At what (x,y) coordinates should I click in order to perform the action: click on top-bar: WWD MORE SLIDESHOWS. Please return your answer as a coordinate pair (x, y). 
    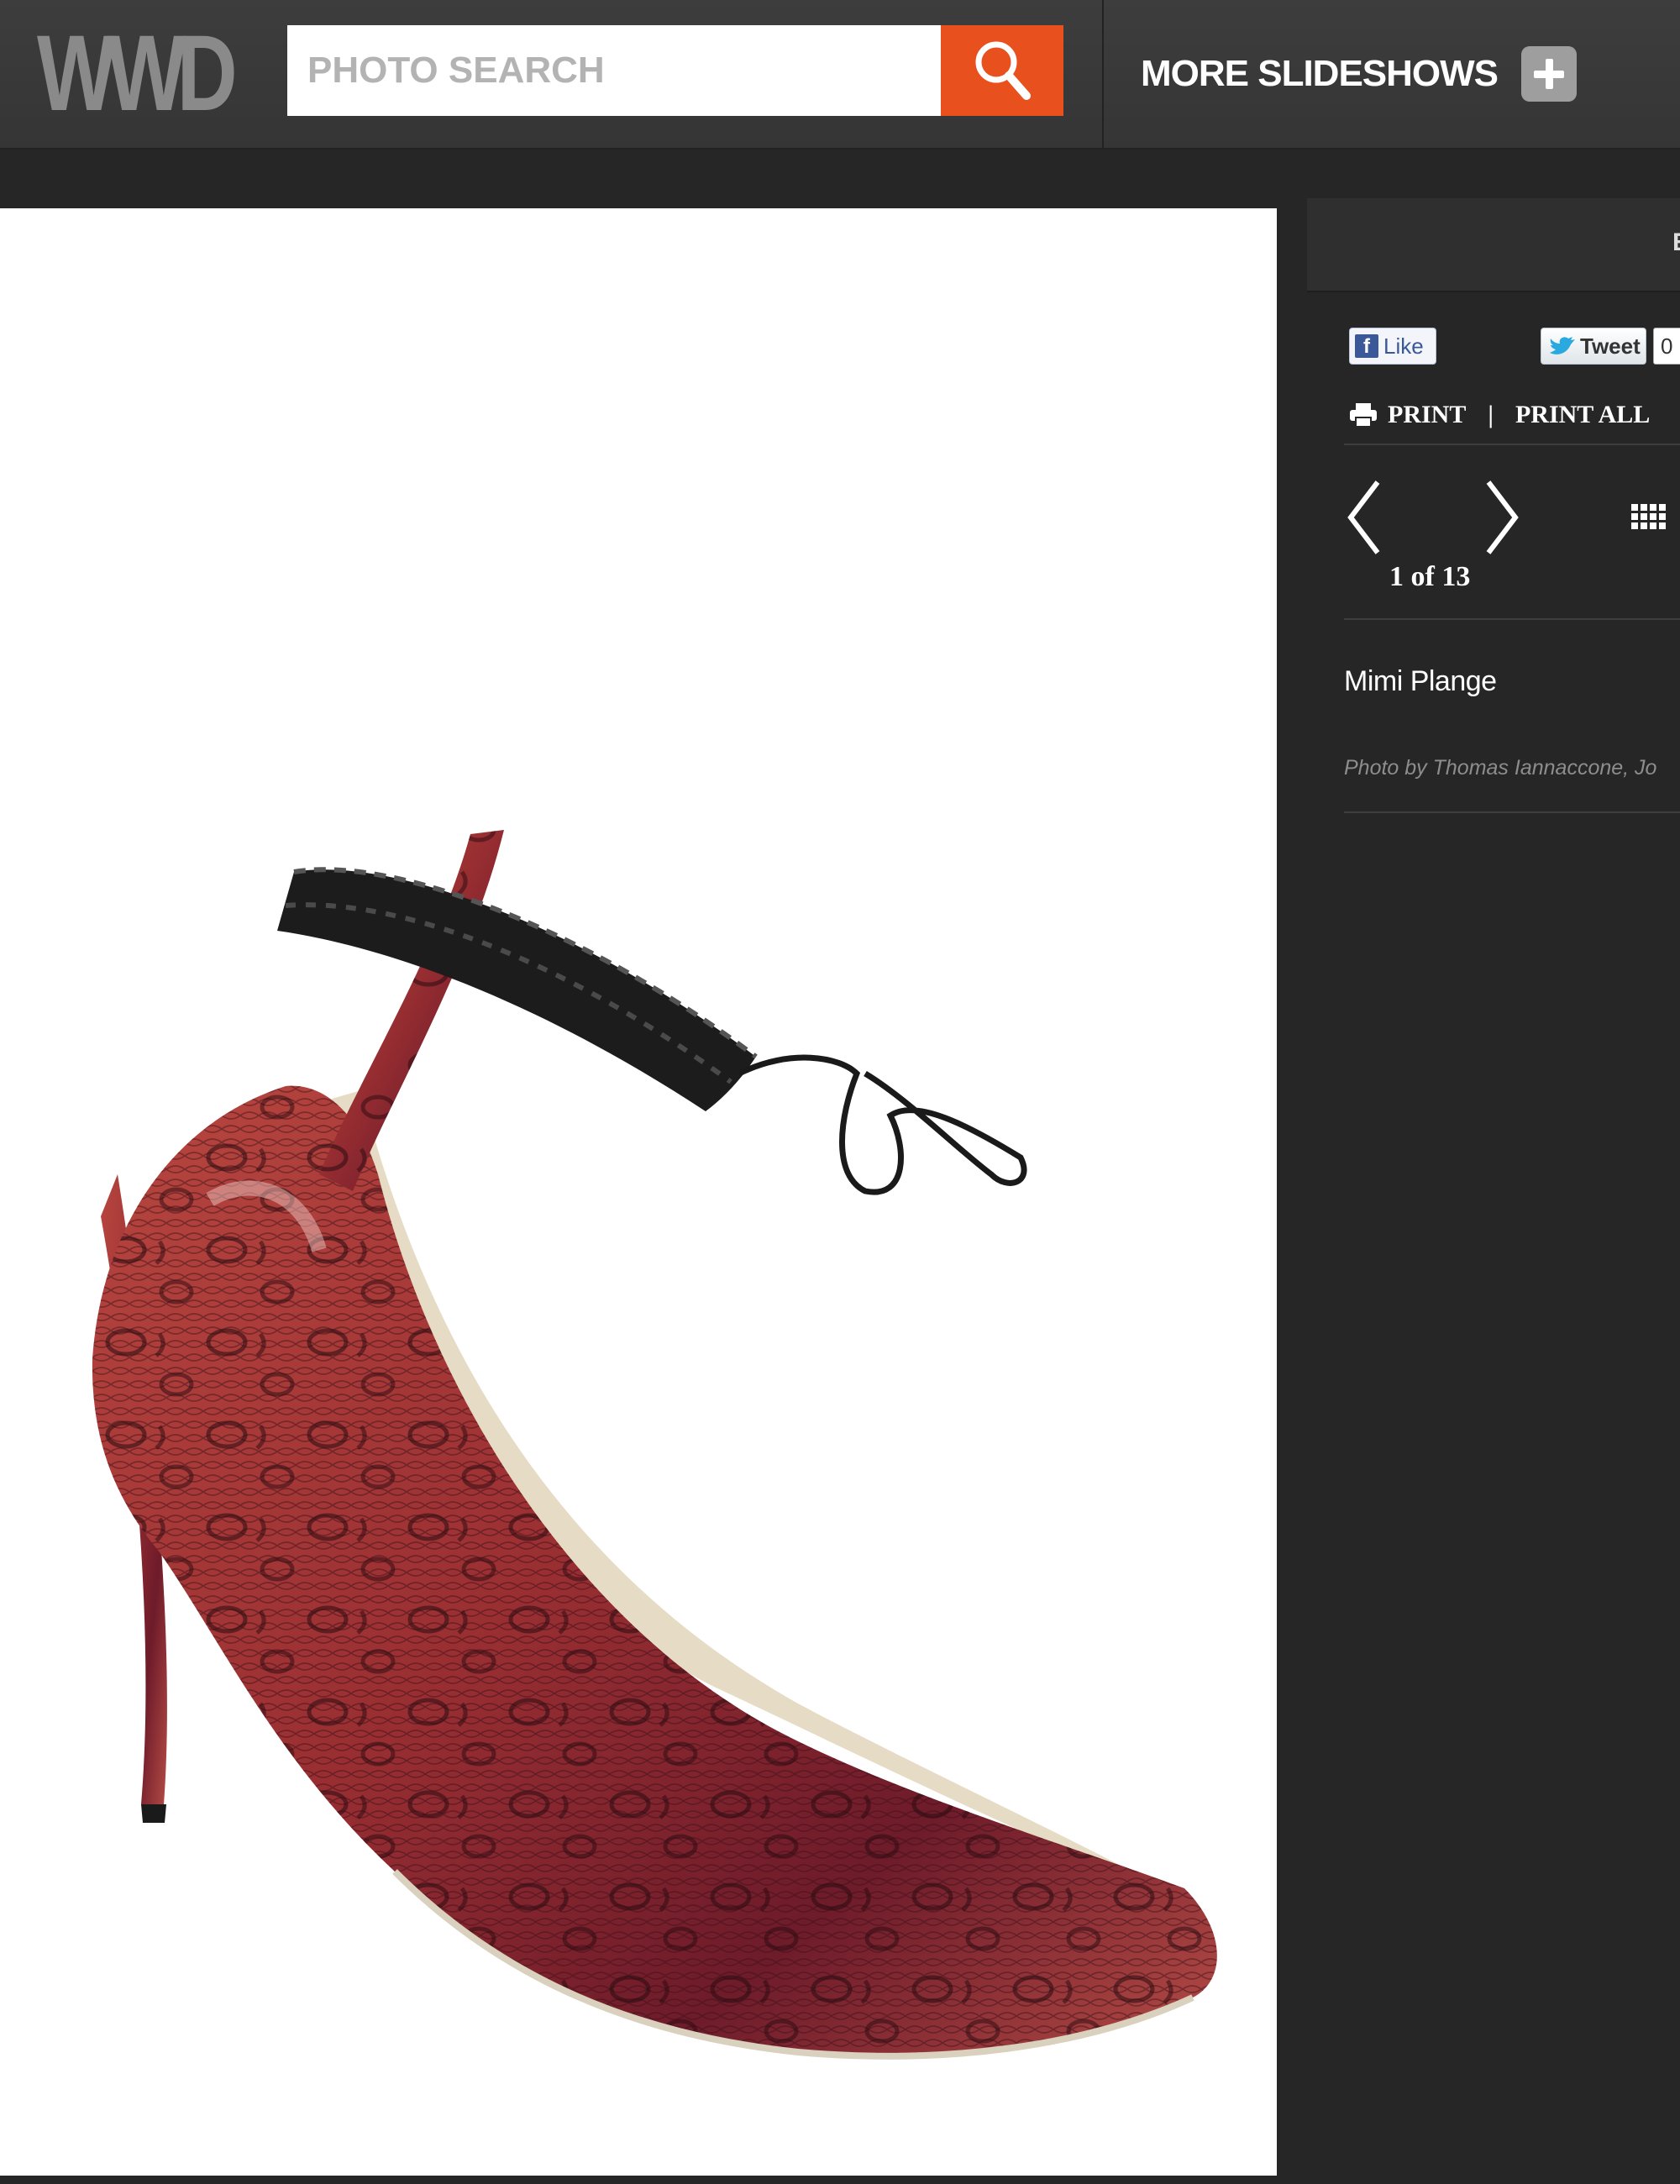
    Looking at the image, I should click on (840, 75).